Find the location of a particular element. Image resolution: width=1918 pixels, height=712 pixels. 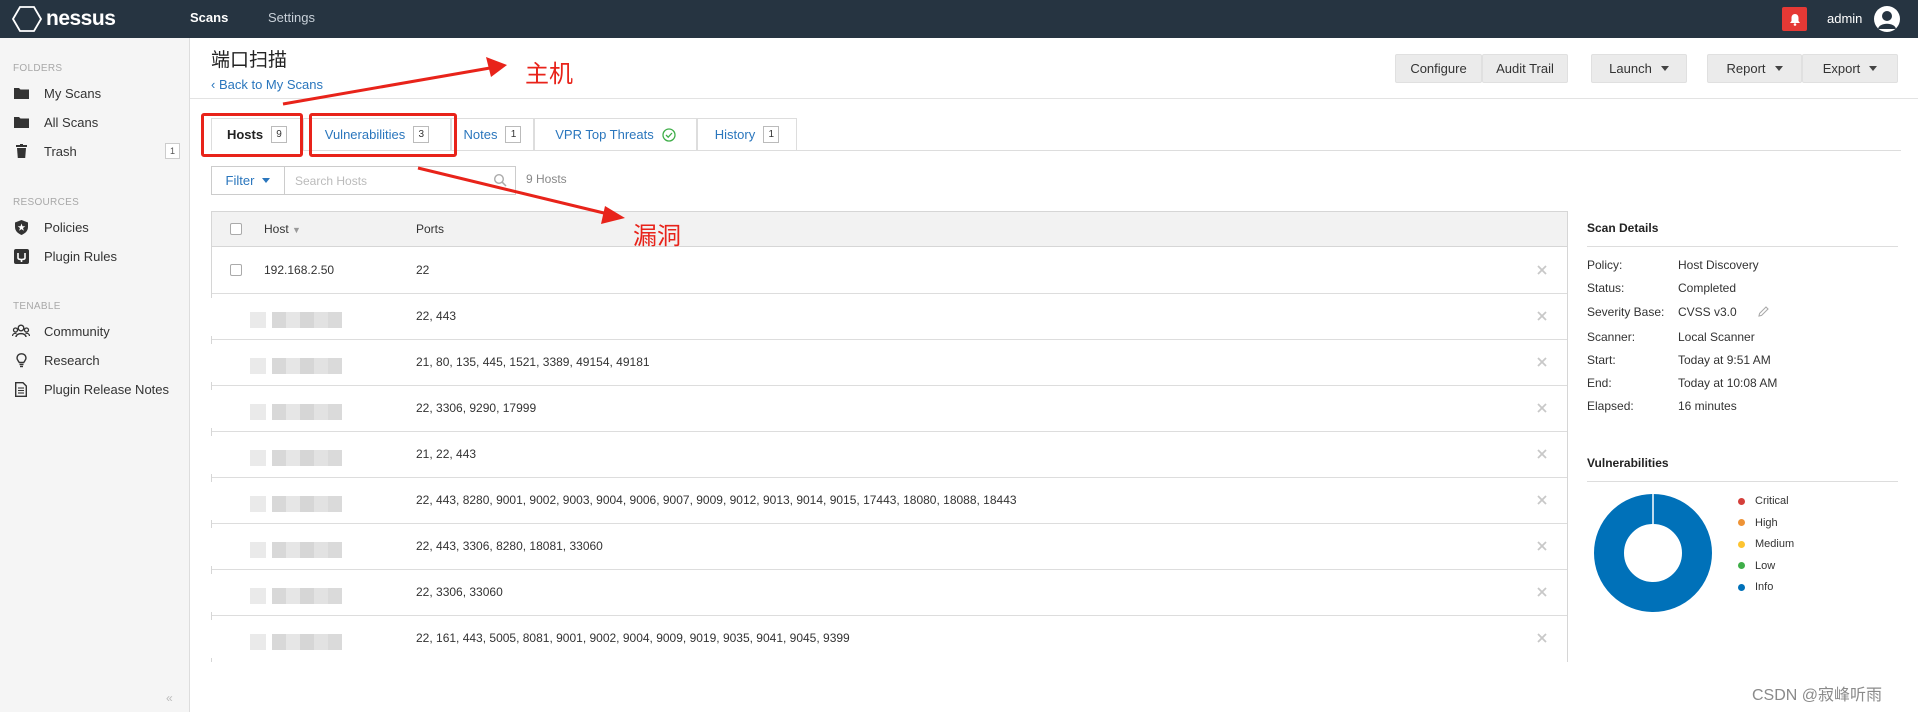

hosts-count: 9 Hosts is located at coordinates (546, 179).